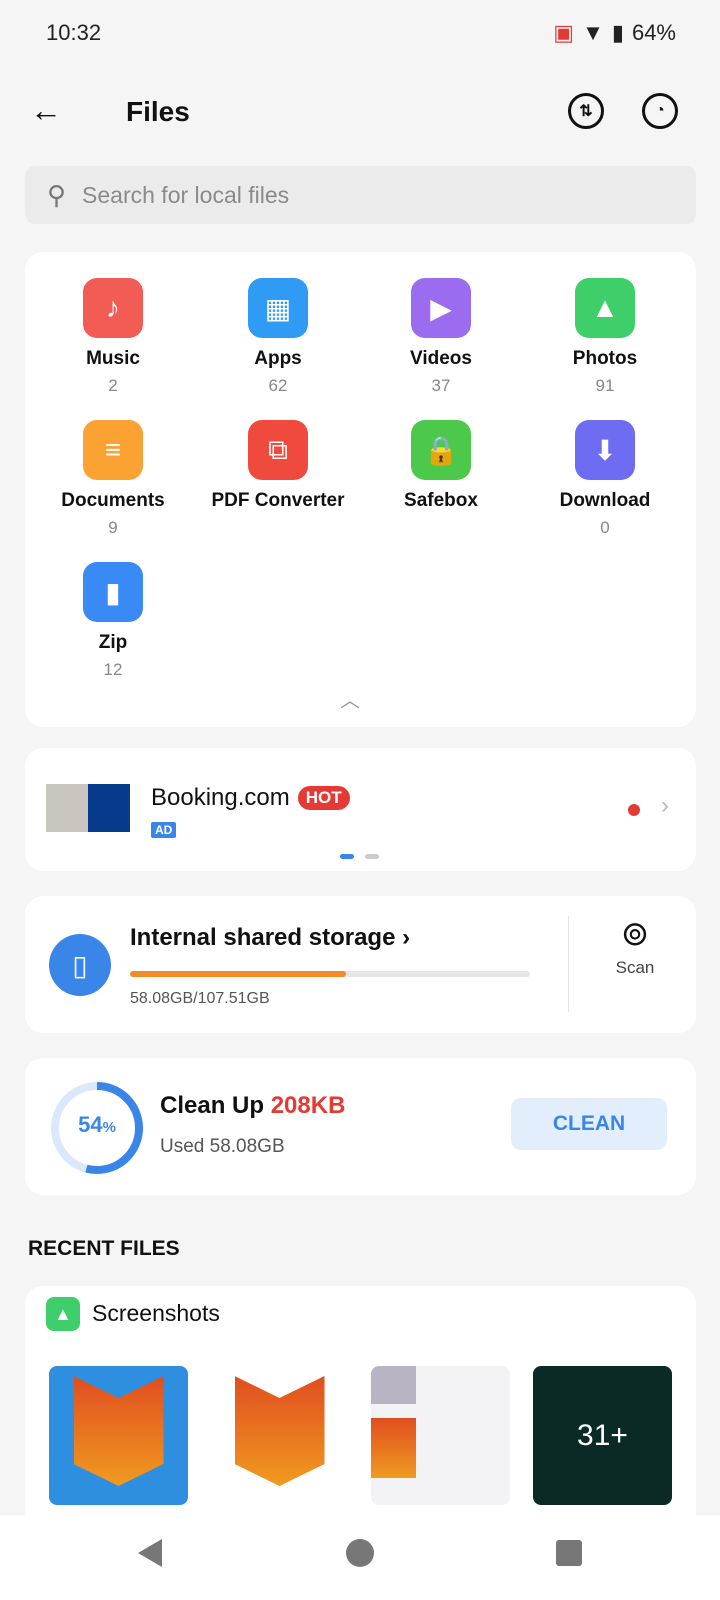 The height and width of the screenshot is (1600, 720). Describe the element at coordinates (360, 1126) in the screenshot. I see `cleanup-card: 54% Clean Up 208KB Used 58.08GB CLEAN` at that location.